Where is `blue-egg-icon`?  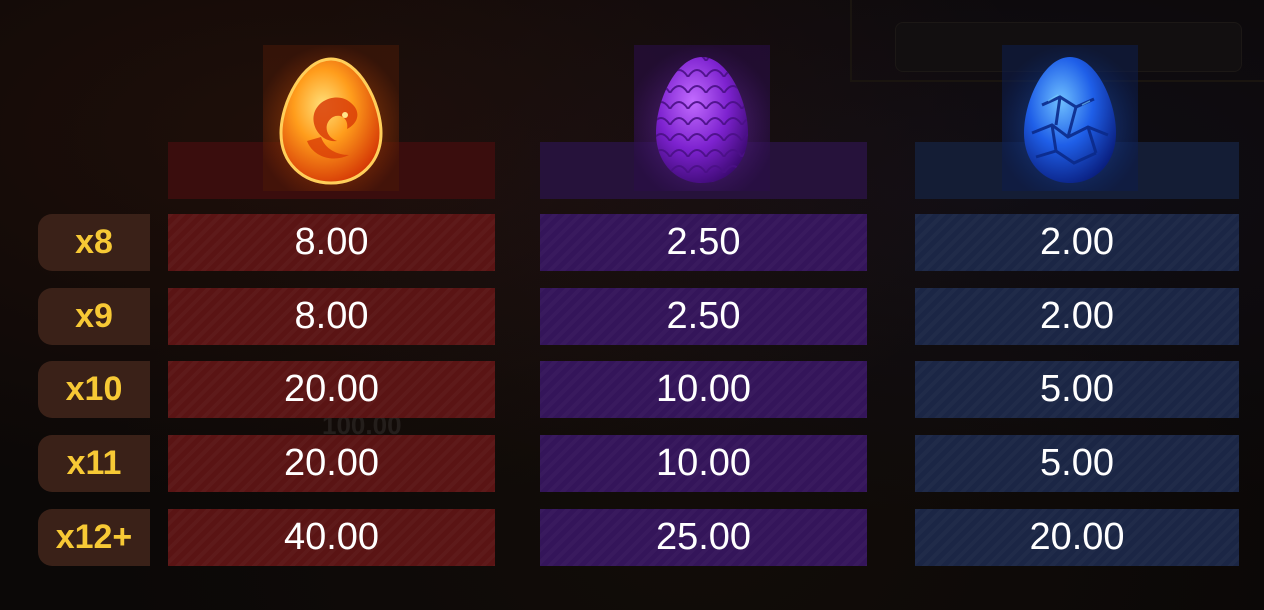 blue-egg-icon is located at coordinates (1070, 118).